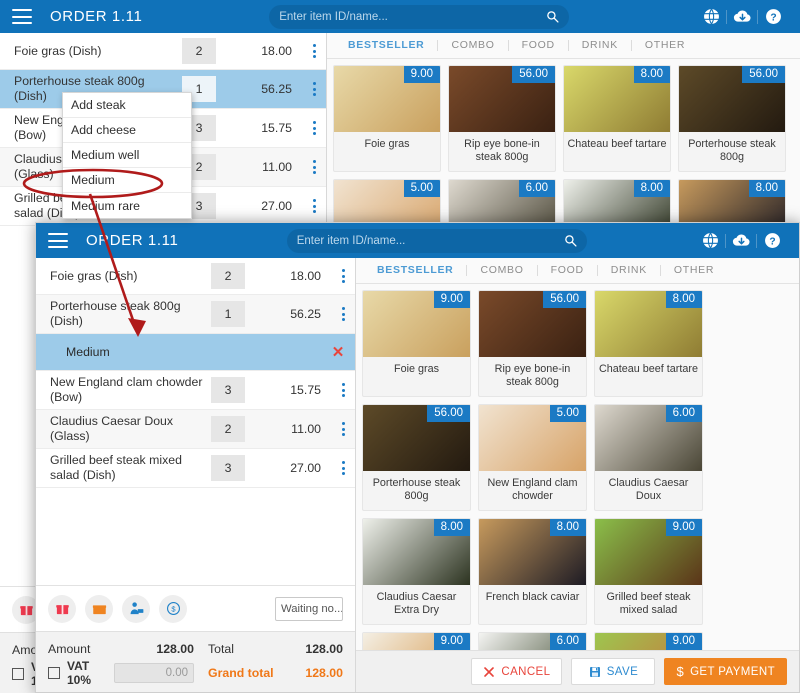 The height and width of the screenshot is (693, 800). I want to click on item-qty: 1, so click(228, 314).